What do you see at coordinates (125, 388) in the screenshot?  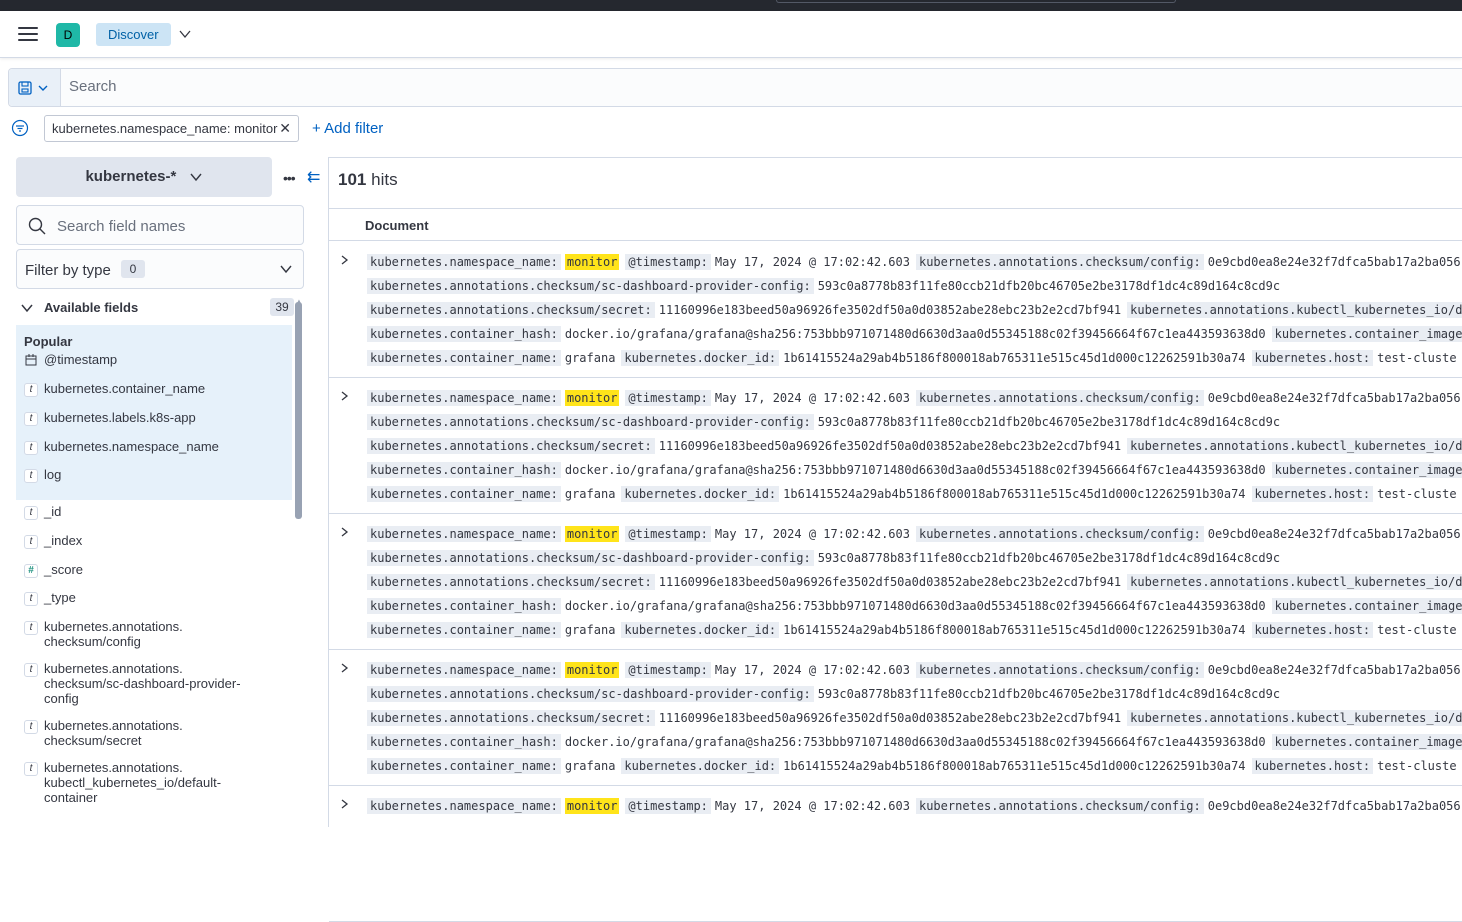 I see `field-name: kubernetes.container_name` at bounding box center [125, 388].